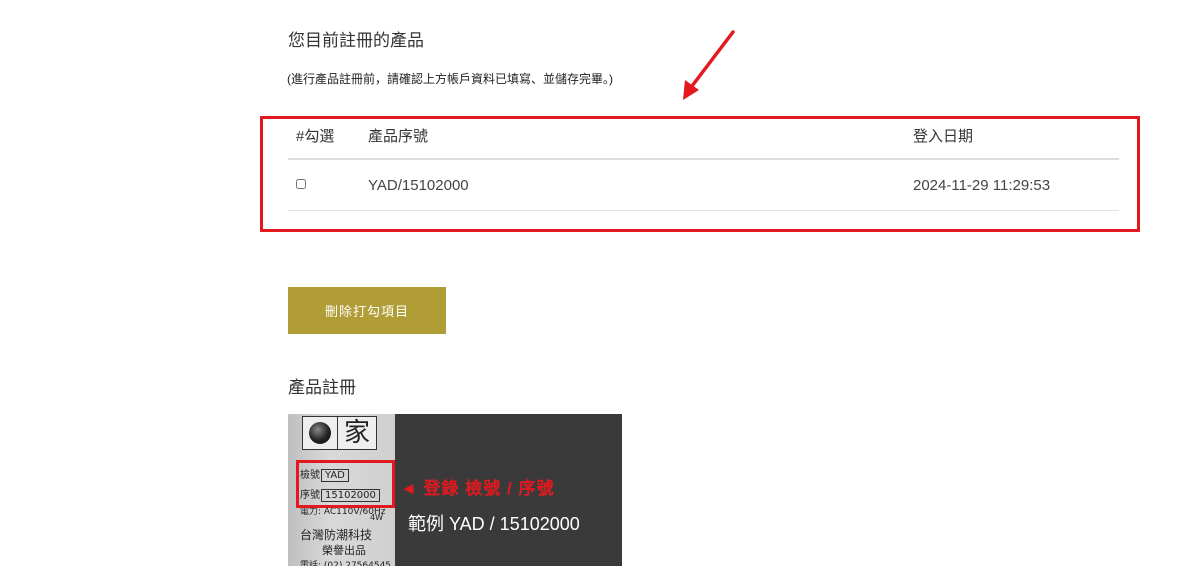  Describe the element at coordinates (703, 210) in the screenshot. I see `table-row-divider` at that location.